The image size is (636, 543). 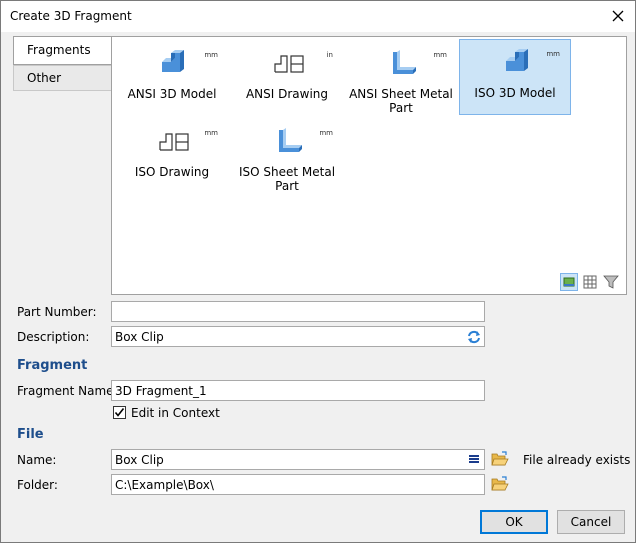 What do you see at coordinates (287, 79) in the screenshot?
I see `template-ansi-drawing: in ANSI Drawing` at bounding box center [287, 79].